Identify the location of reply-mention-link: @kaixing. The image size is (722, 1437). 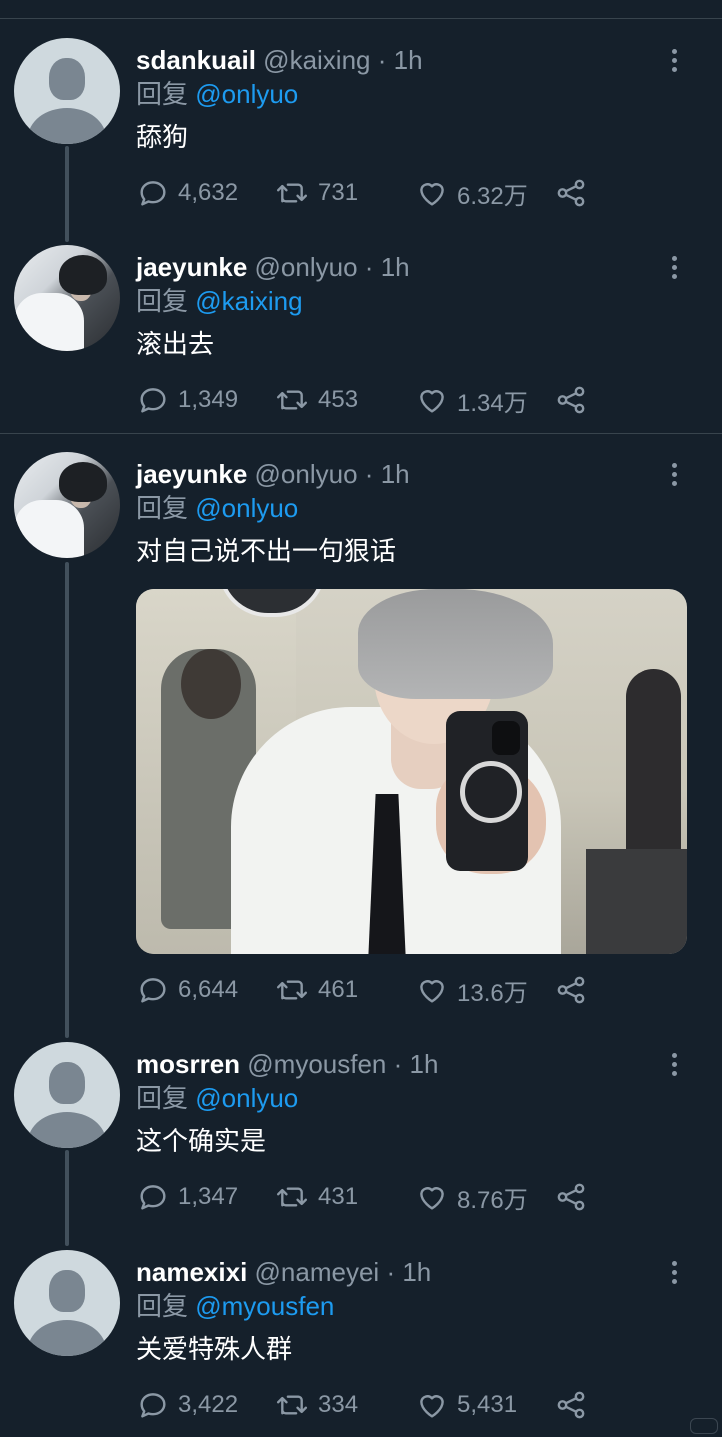
(248, 301).